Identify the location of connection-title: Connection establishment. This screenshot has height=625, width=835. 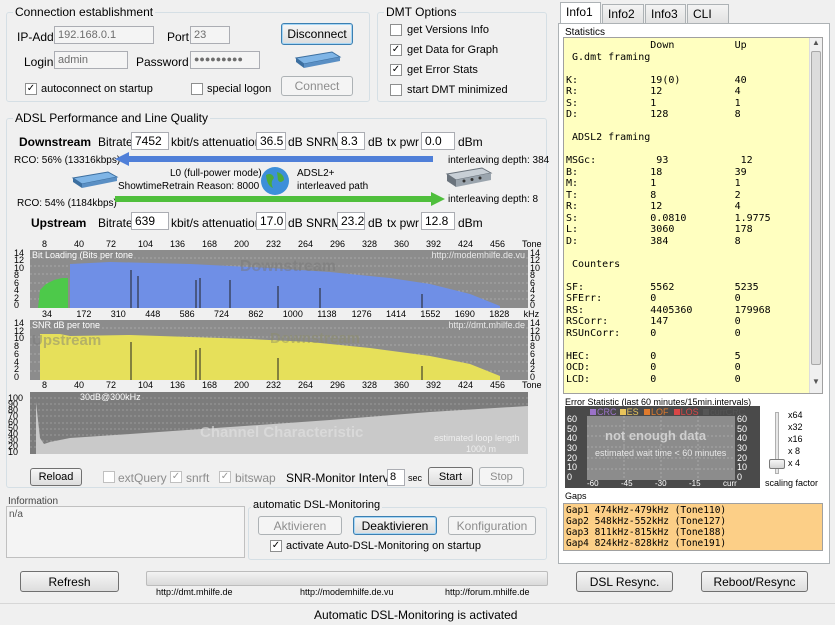
(84, 12).